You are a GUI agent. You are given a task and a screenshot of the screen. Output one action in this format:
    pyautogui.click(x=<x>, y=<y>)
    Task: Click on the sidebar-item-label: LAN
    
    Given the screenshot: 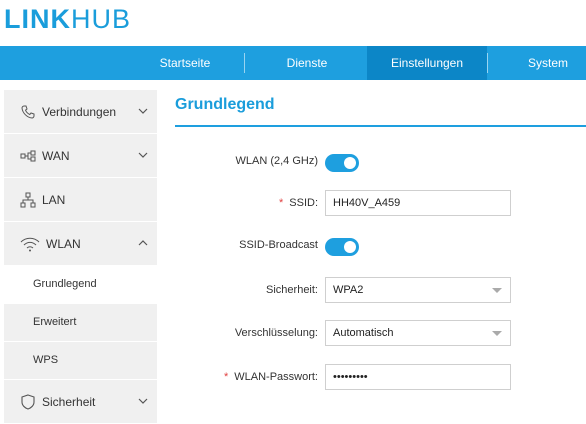 What is the action you would take?
    pyautogui.click(x=54, y=199)
    